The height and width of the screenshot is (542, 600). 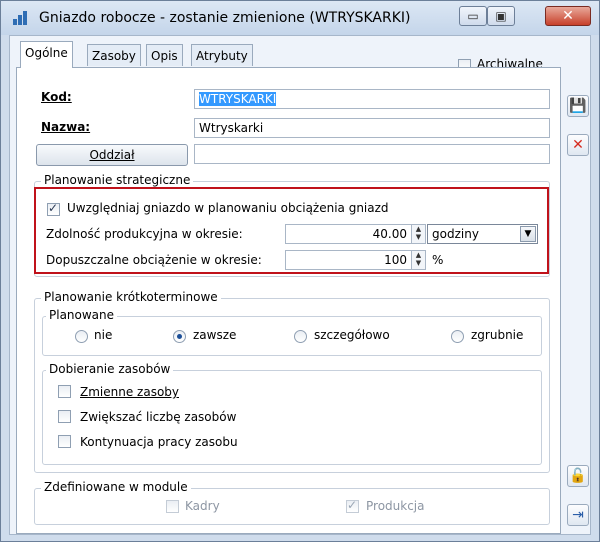 What do you see at coordinates (528, 234) in the screenshot?
I see `chevron-down-icon: ▼` at bounding box center [528, 234].